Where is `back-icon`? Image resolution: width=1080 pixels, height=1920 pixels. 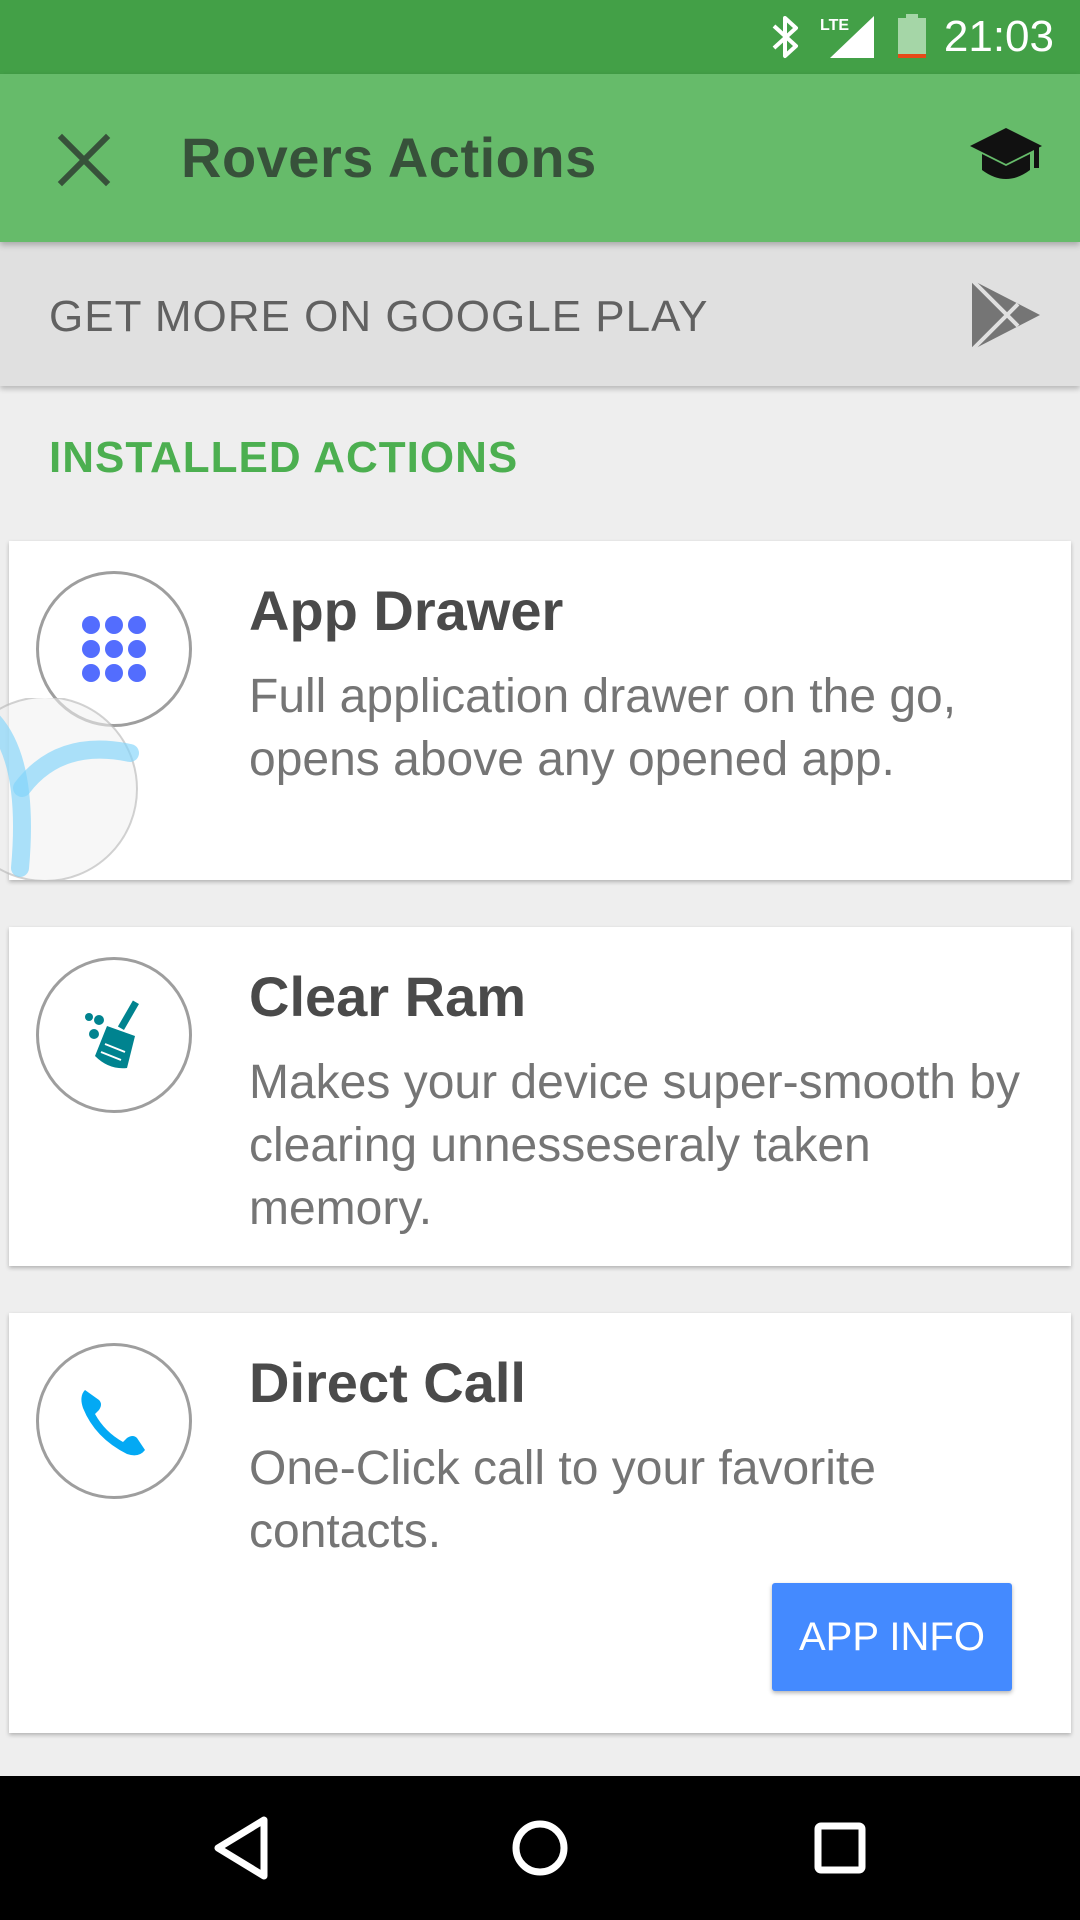
back-icon is located at coordinates (240, 1848).